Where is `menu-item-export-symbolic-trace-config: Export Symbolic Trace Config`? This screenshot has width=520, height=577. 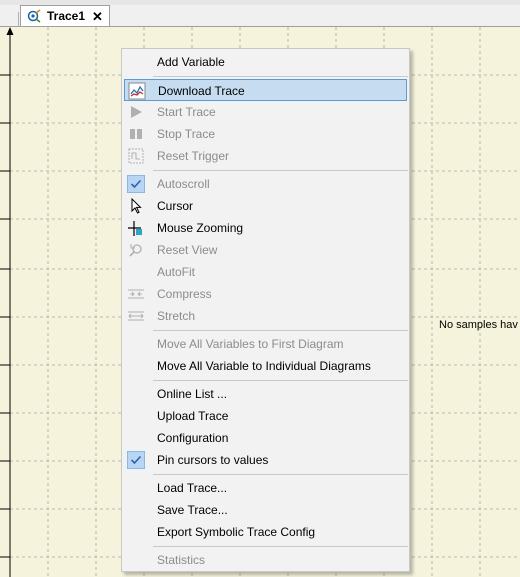
menu-item-export-symbolic-trace-config: Export Symbolic Trace Config is located at coordinates (265, 532).